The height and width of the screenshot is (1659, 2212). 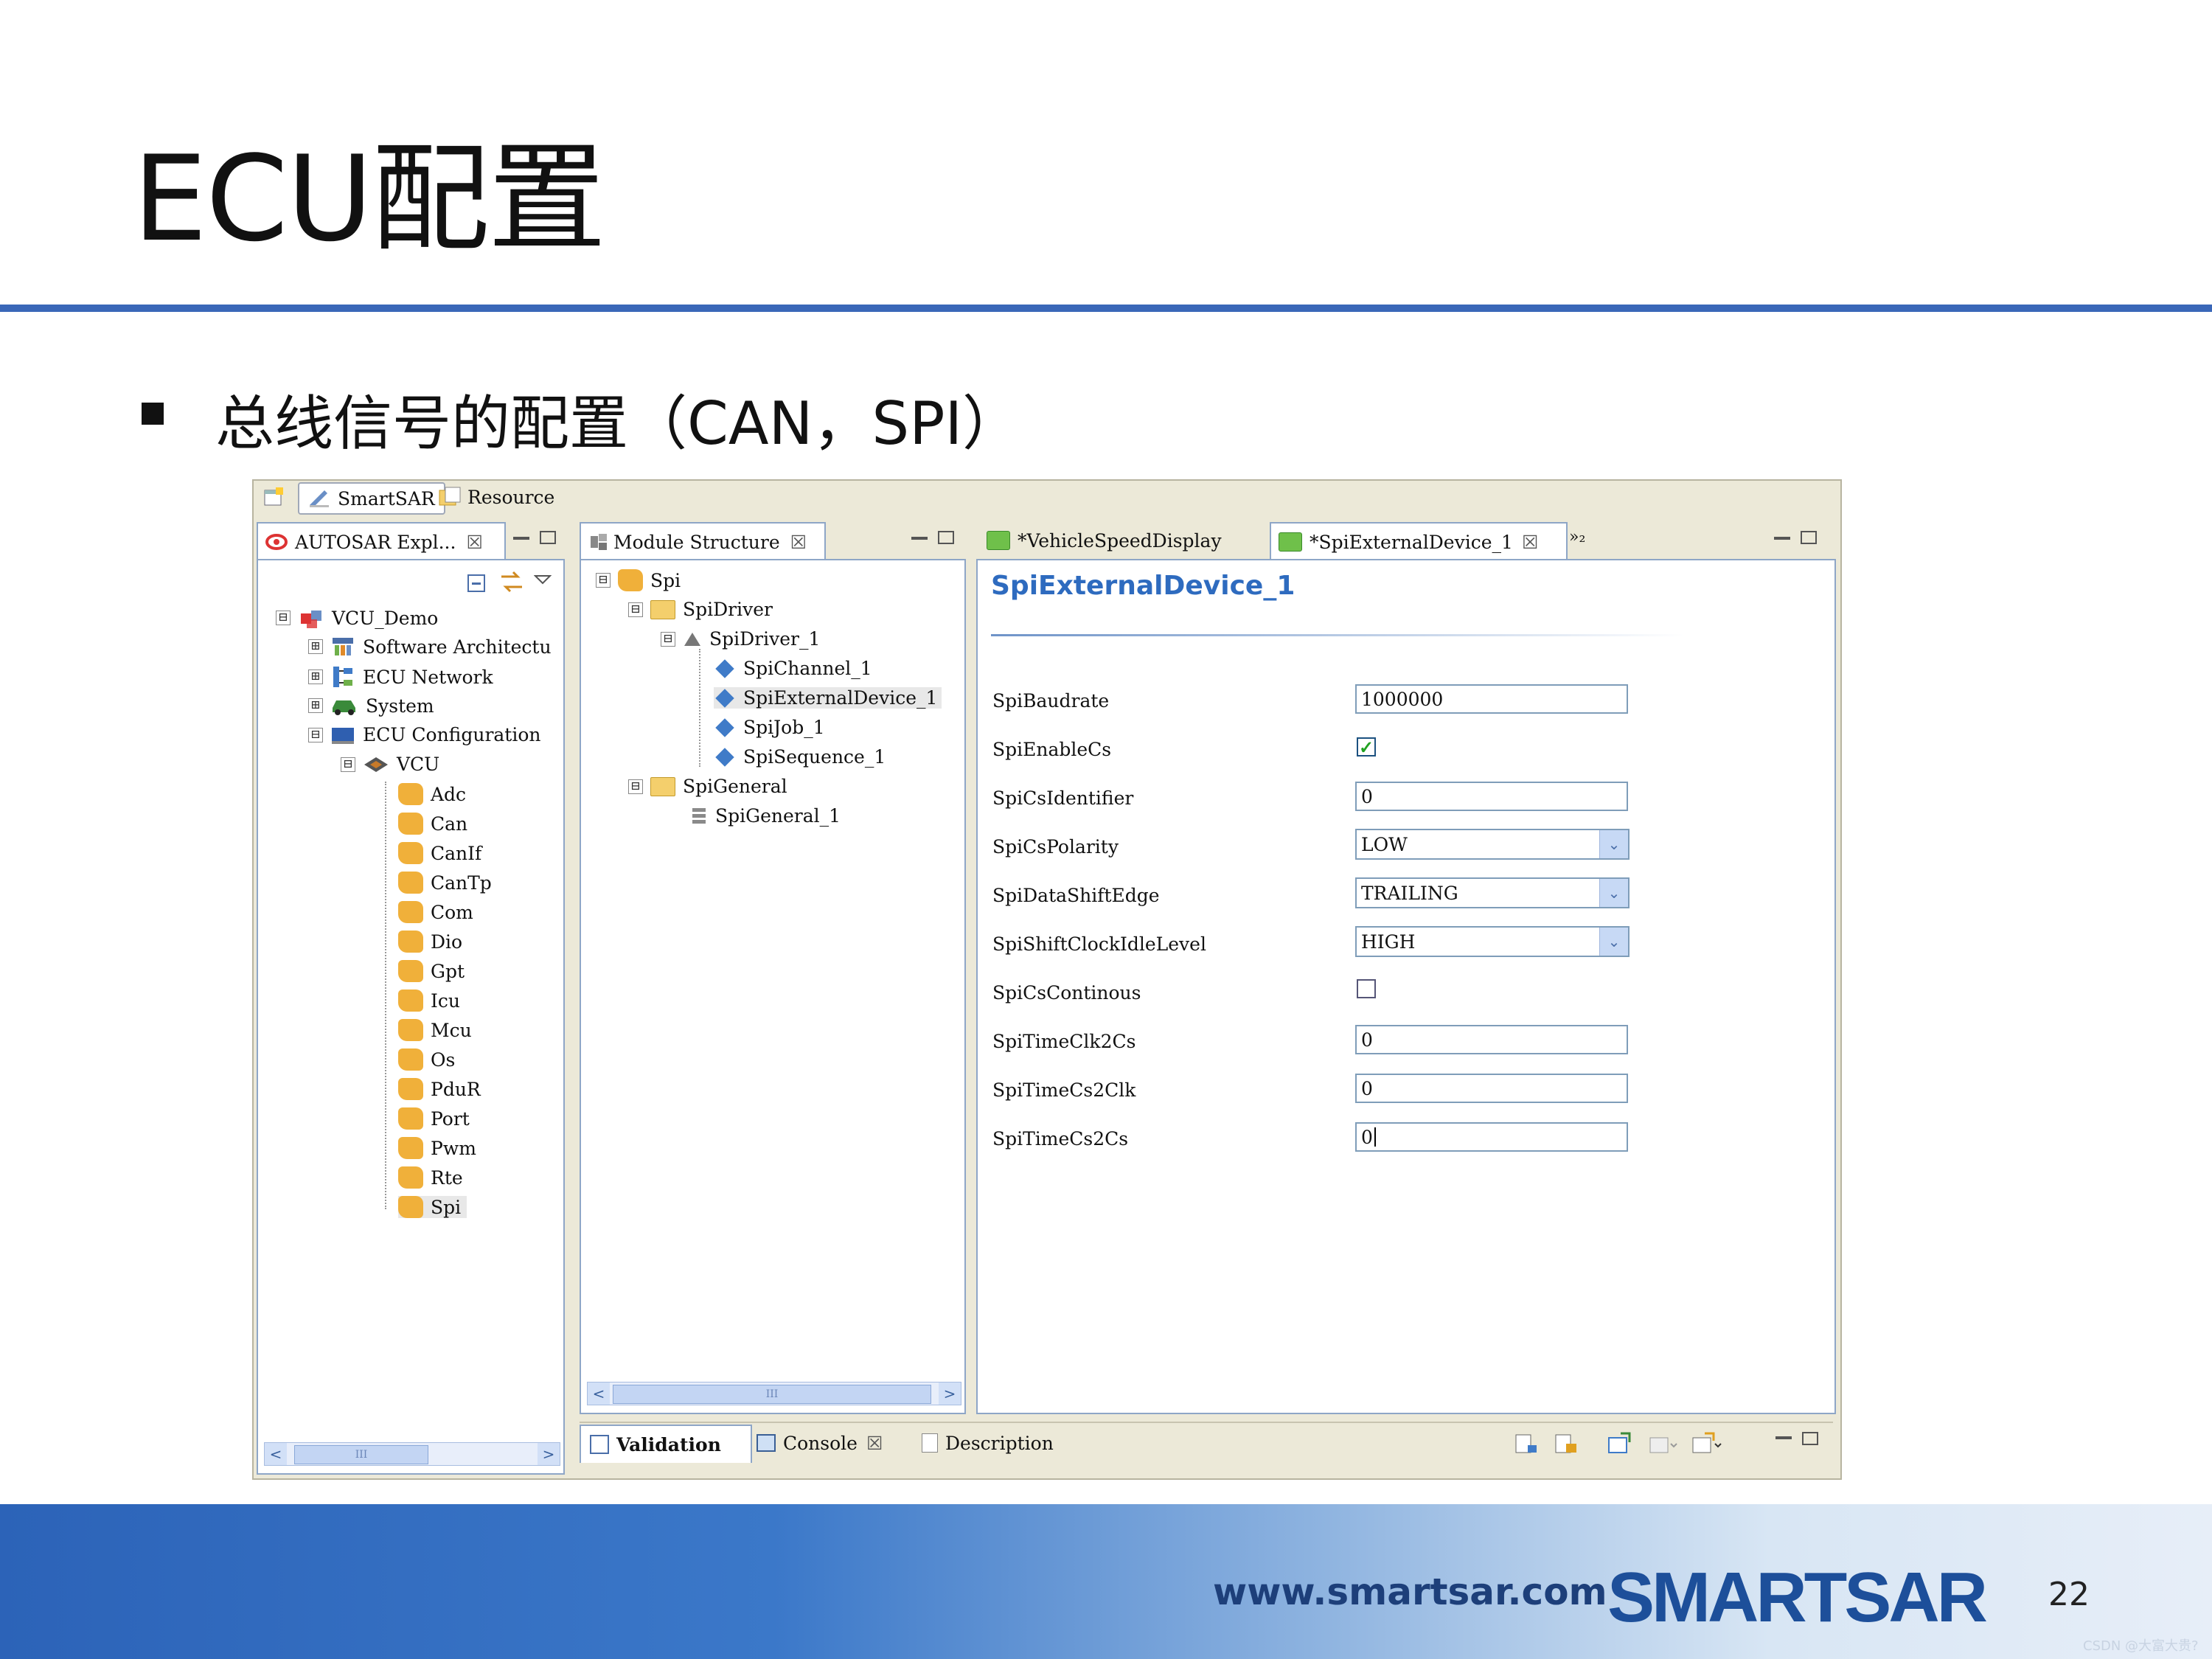 I want to click on tree-item-com: Com, so click(x=435, y=912).